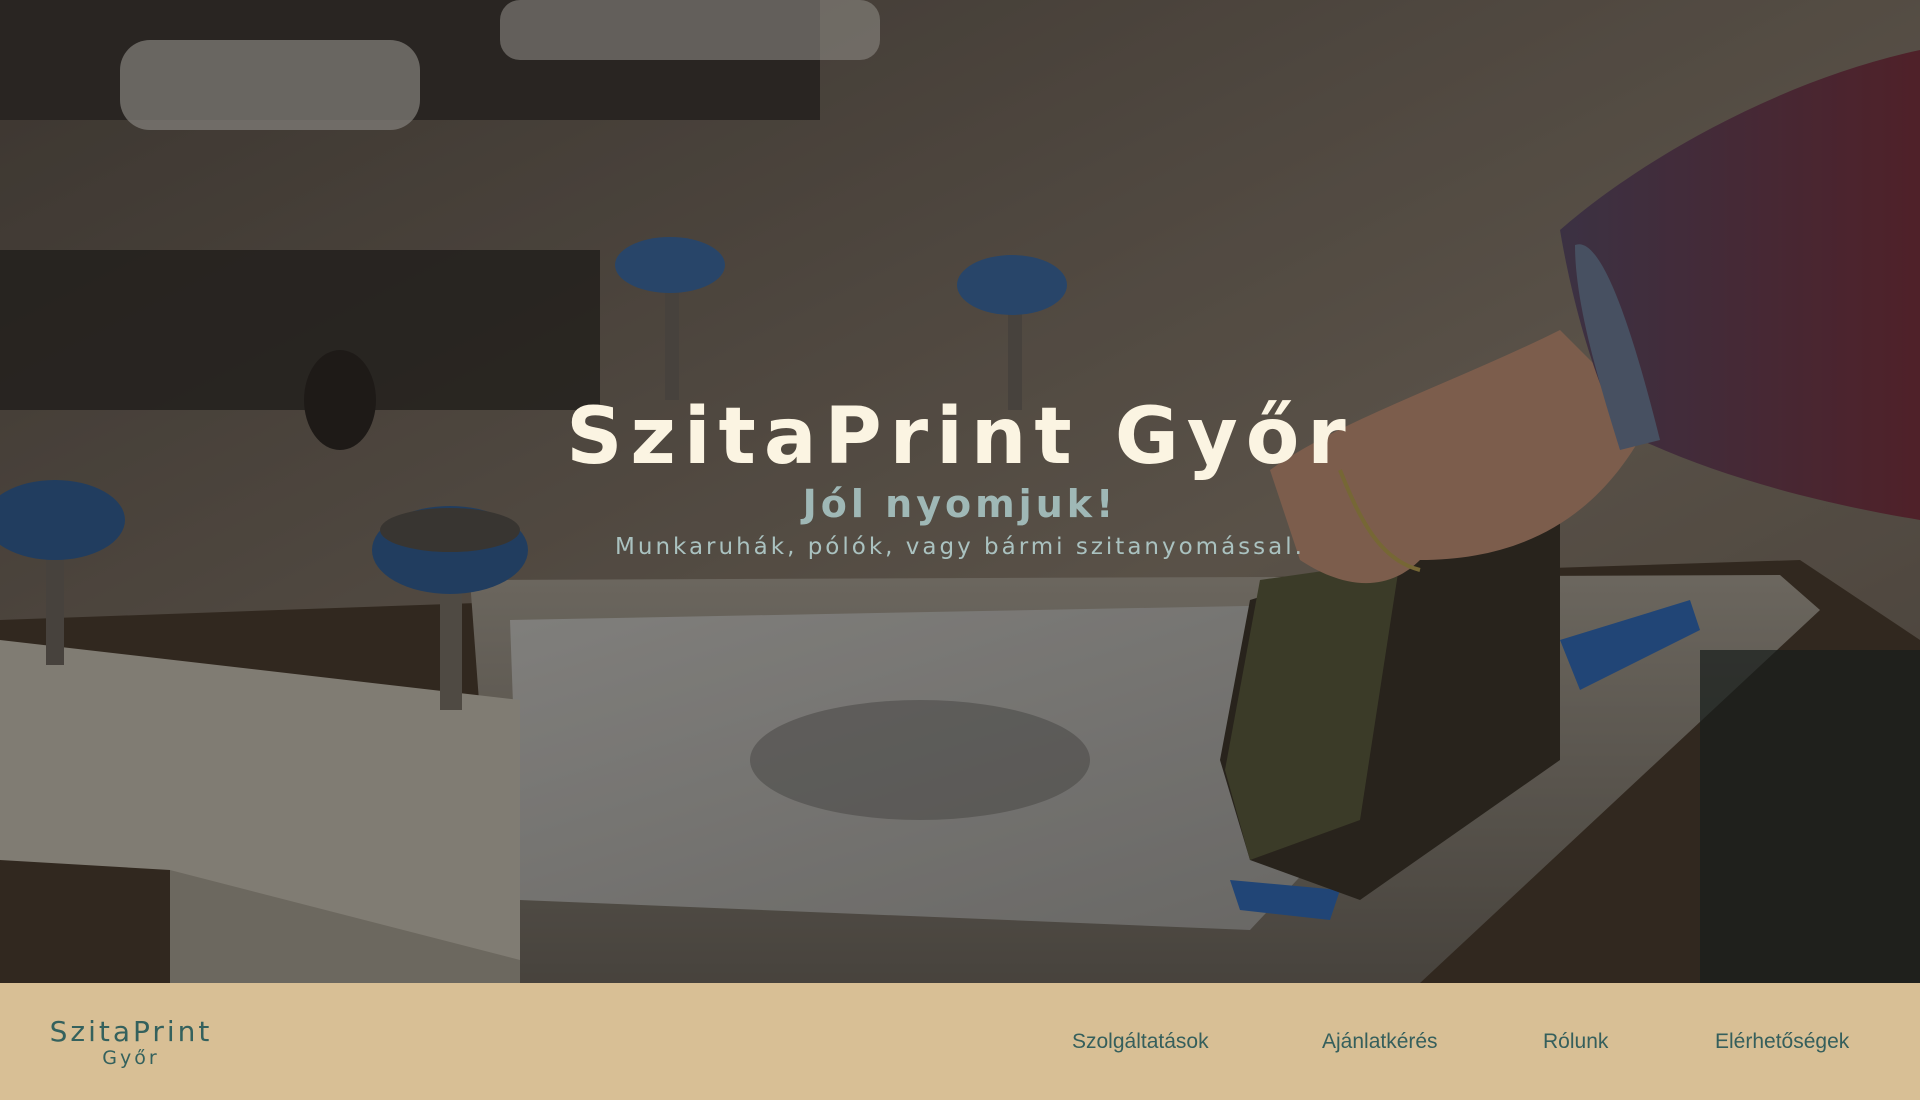 The image size is (1920, 1100). I want to click on logo-main-text: SzitaPrint, so click(131, 1031).